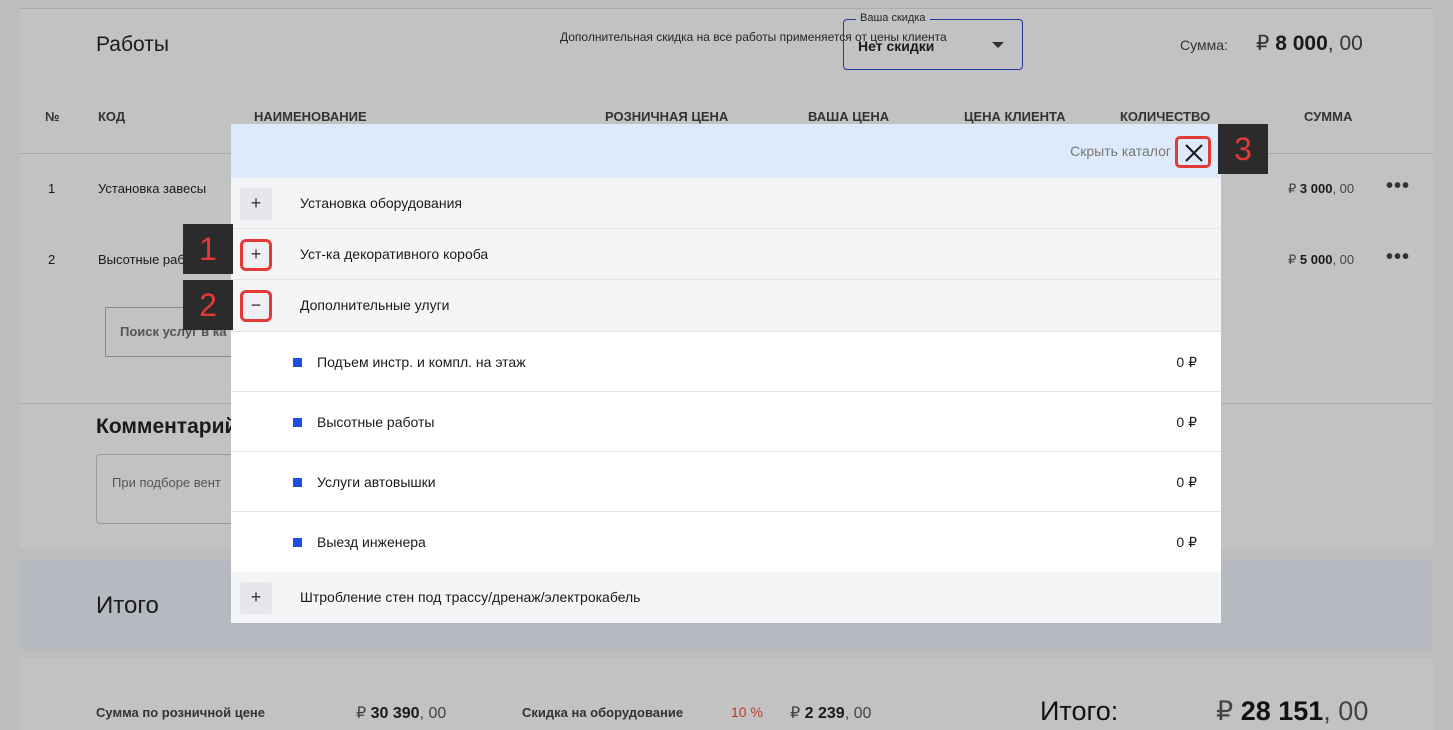  Describe the element at coordinates (256, 306) in the screenshot. I see `collapse-icon: −` at that location.